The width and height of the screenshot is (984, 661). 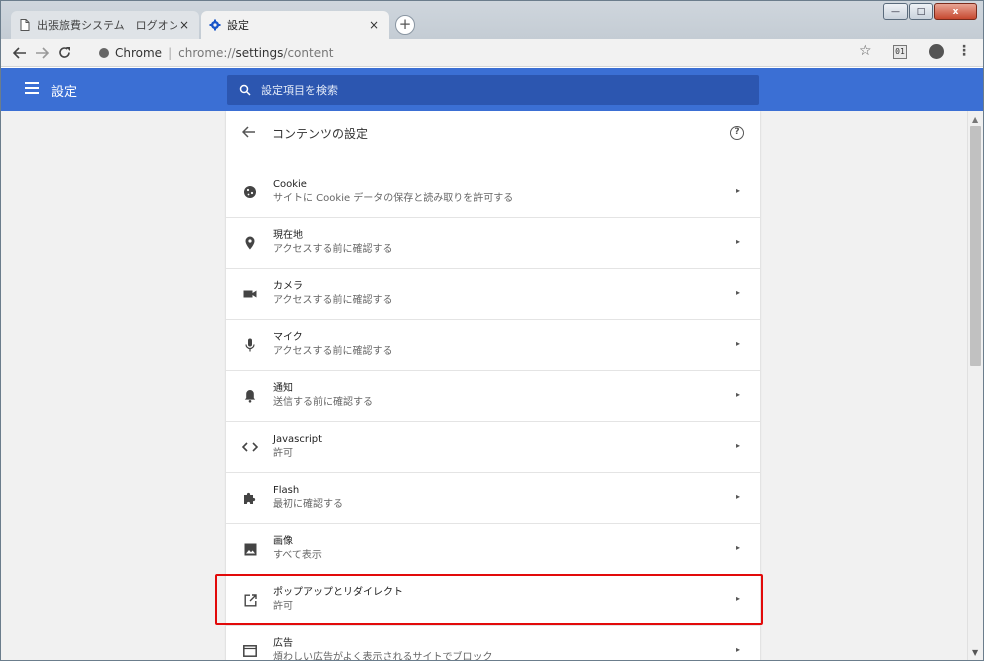 I want to click on reload-icon, so click(x=64, y=52).